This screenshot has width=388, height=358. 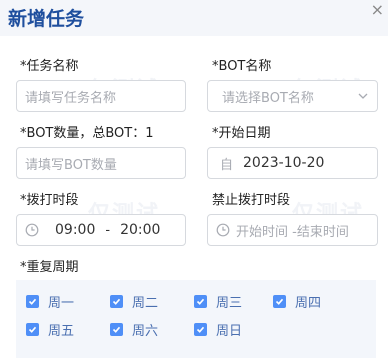 I want to click on bot-count-input: 请填写BOT数量, so click(x=101, y=163).